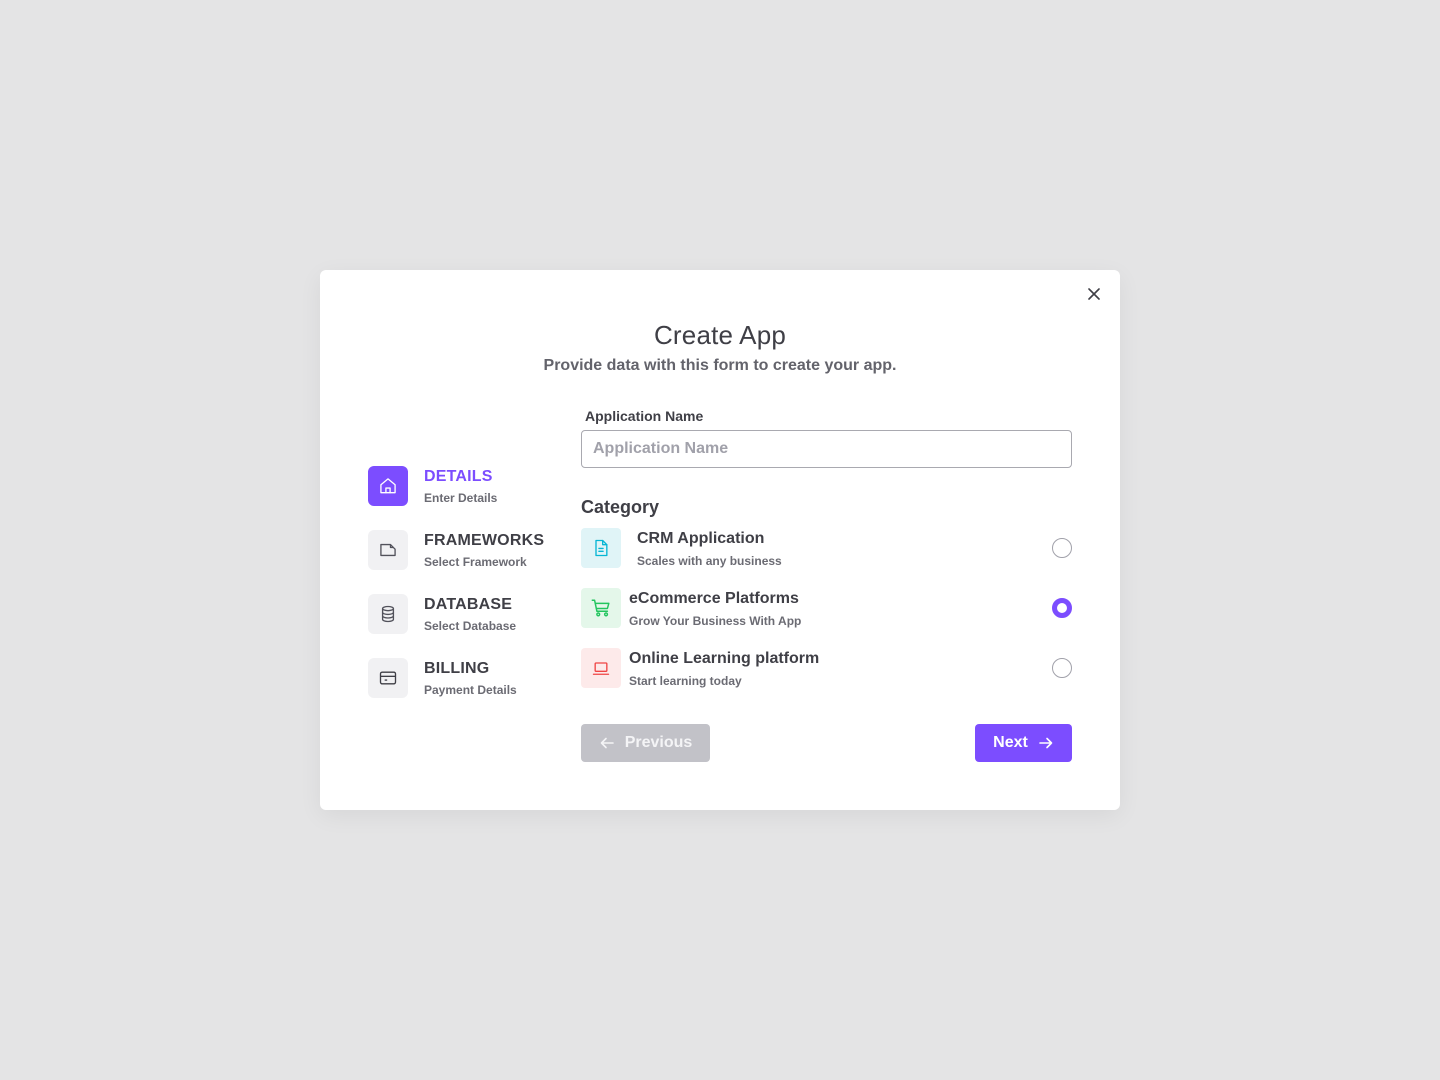  Describe the element at coordinates (714, 598) in the screenshot. I see `category-title-text: eCommerce Platforms` at that location.